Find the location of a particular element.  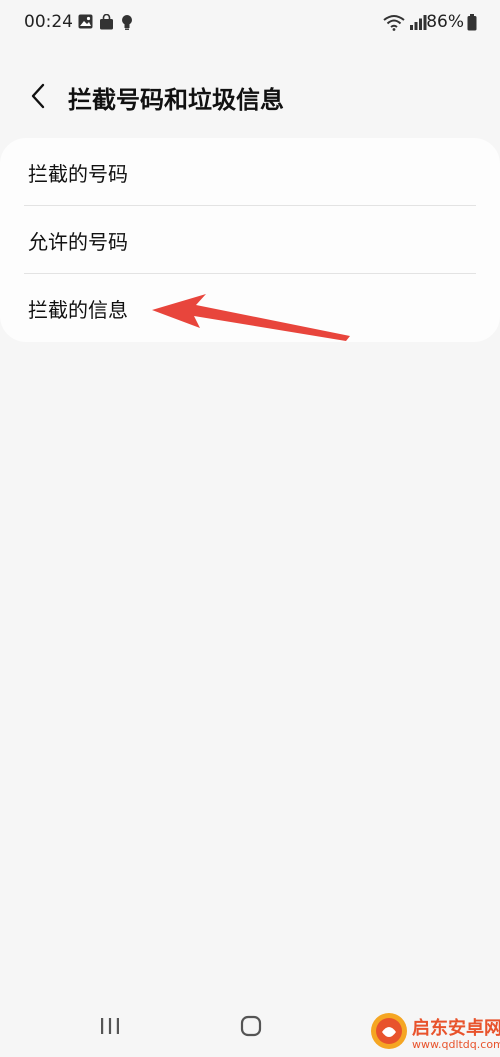

allowed-numbers-item: 允许的号码 is located at coordinates (250, 240).